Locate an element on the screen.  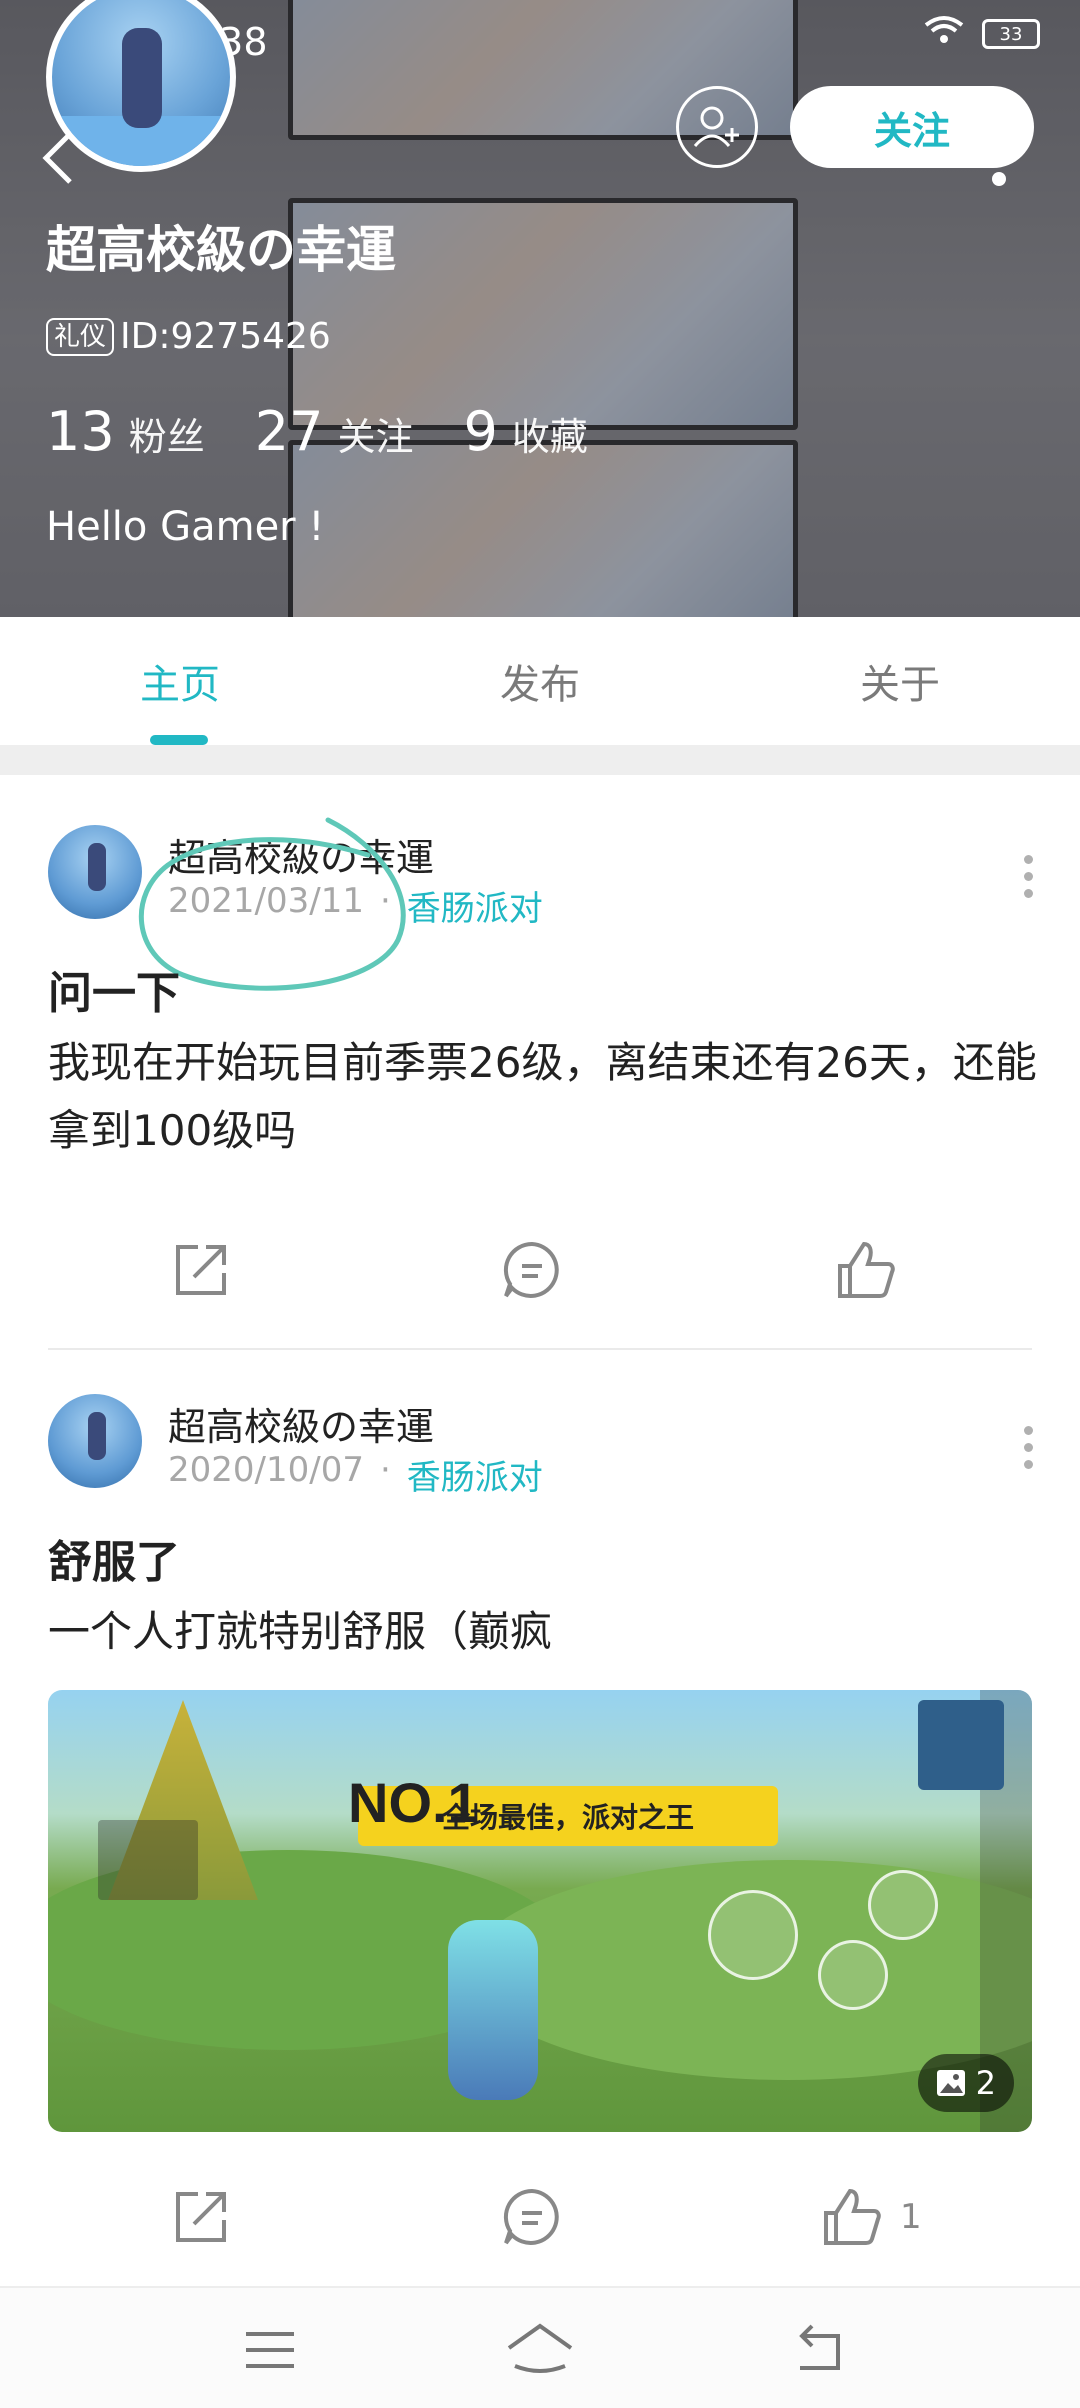
home-button is located at coordinates (539, 2350).